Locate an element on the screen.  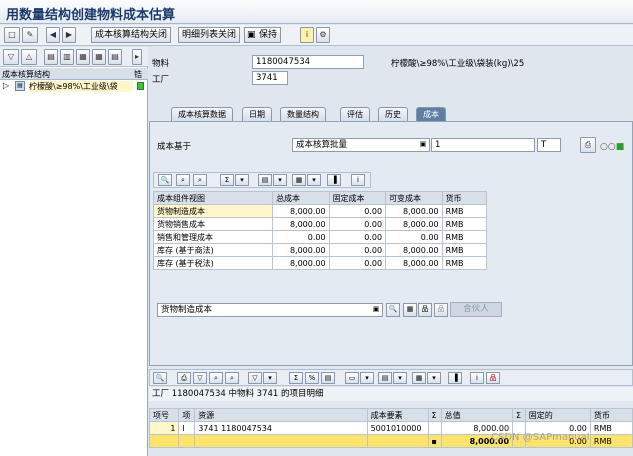
item-sort-dropdown-icon: ▾ is located at coordinates (270, 378).